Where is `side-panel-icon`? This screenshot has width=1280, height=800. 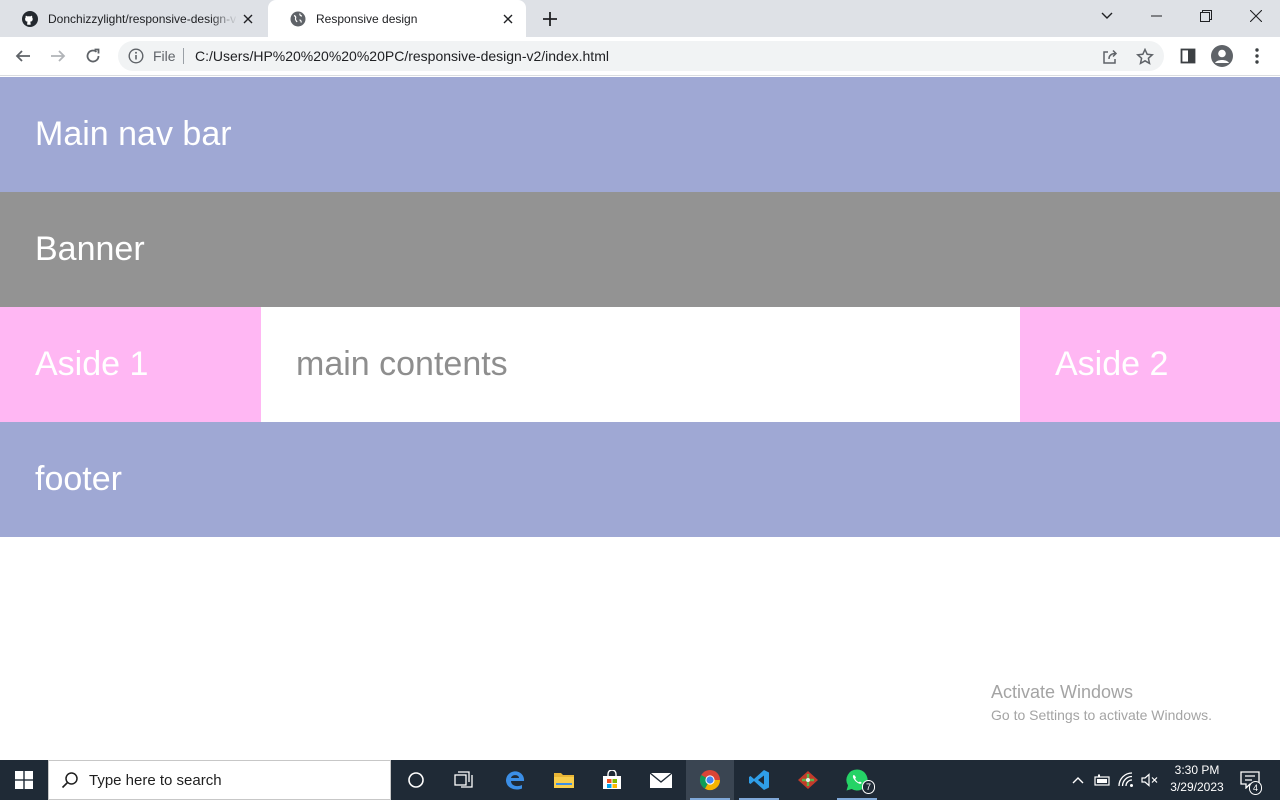 side-panel-icon is located at coordinates (1188, 56).